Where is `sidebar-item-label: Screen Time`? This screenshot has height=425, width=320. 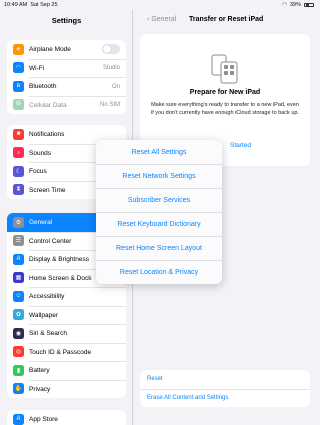
sidebar-item-label: Screen Time is located at coordinates (47, 190).